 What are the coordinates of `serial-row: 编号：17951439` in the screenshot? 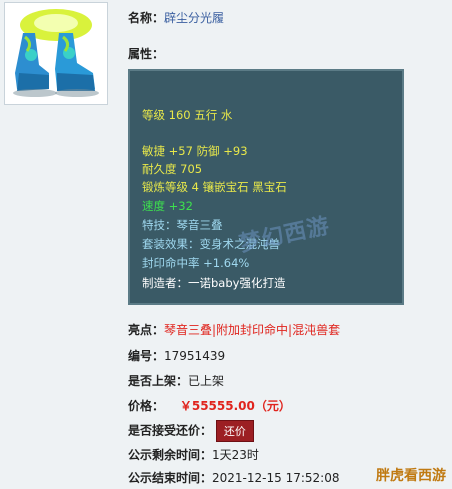 It's located at (176, 355).